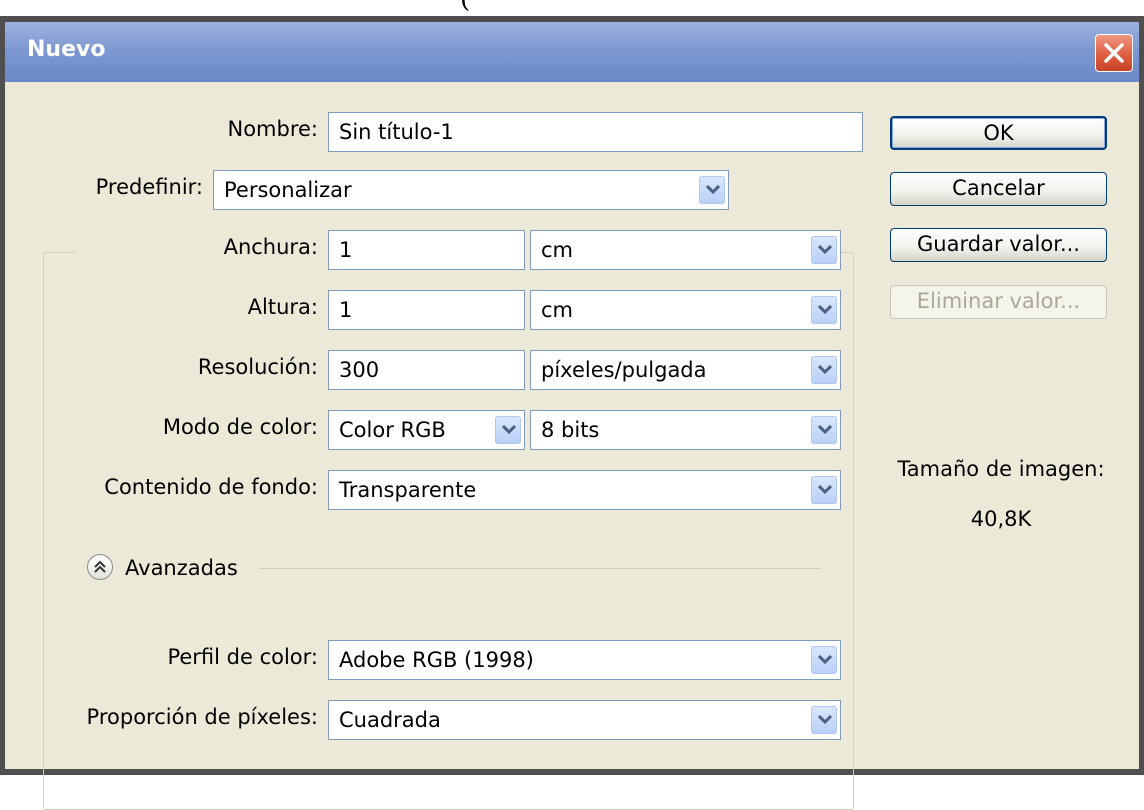  Describe the element at coordinates (240, 427) in the screenshot. I see `modo-color-label: Modo de color:` at that location.